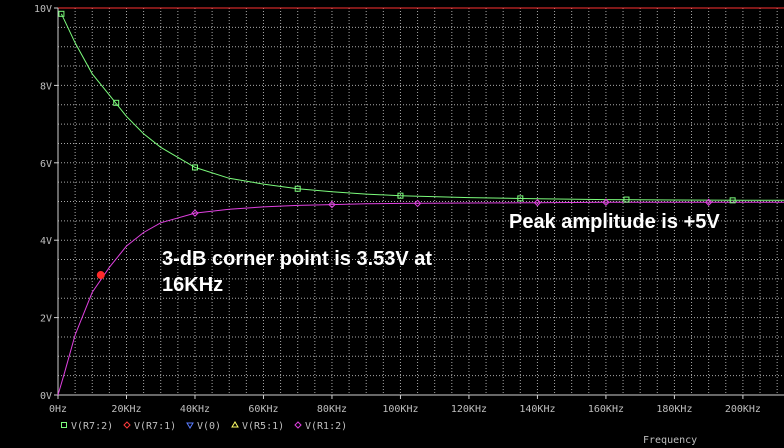 The image size is (784, 448). I want to click on legend-label: V(R5:1), so click(263, 426).